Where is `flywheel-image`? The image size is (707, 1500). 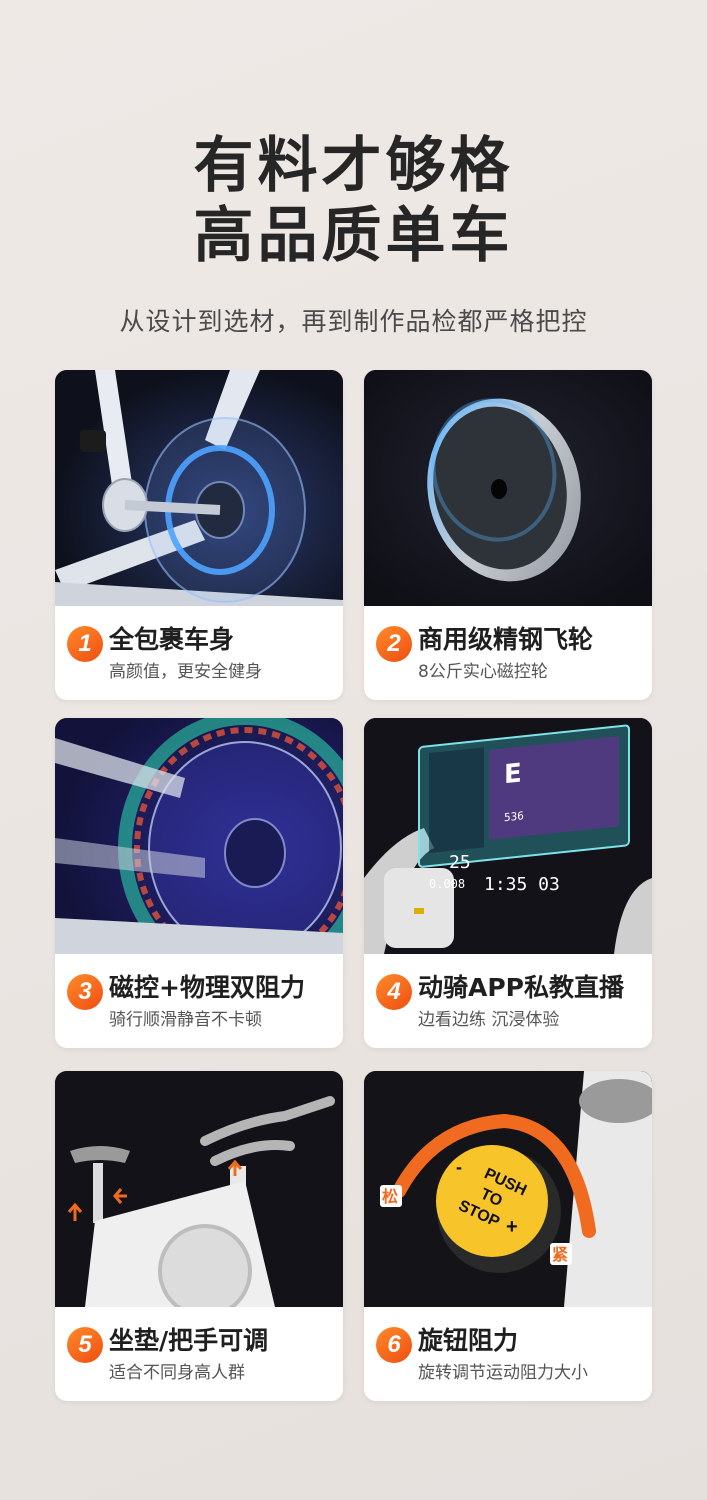 flywheel-image is located at coordinates (508, 488).